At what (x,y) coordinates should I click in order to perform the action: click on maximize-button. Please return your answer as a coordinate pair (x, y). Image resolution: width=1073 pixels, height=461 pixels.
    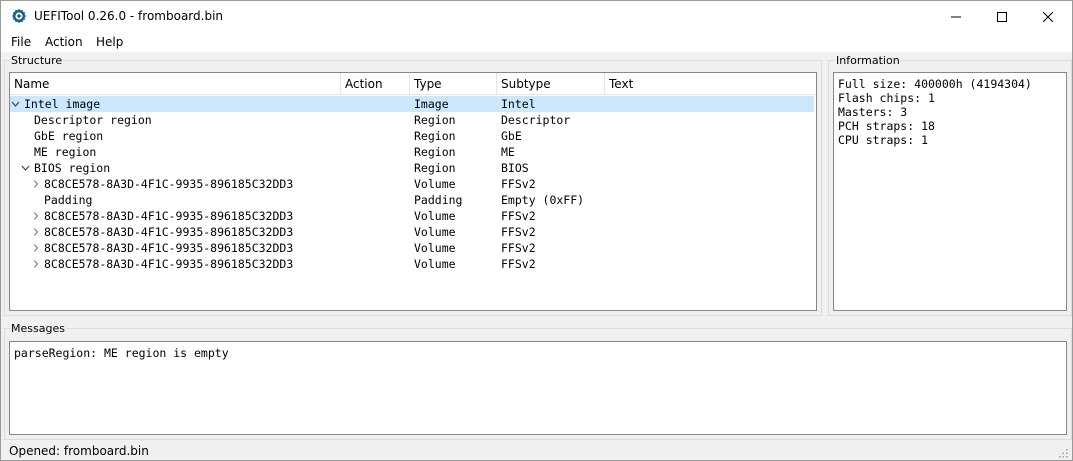
    Looking at the image, I should click on (1002, 16).